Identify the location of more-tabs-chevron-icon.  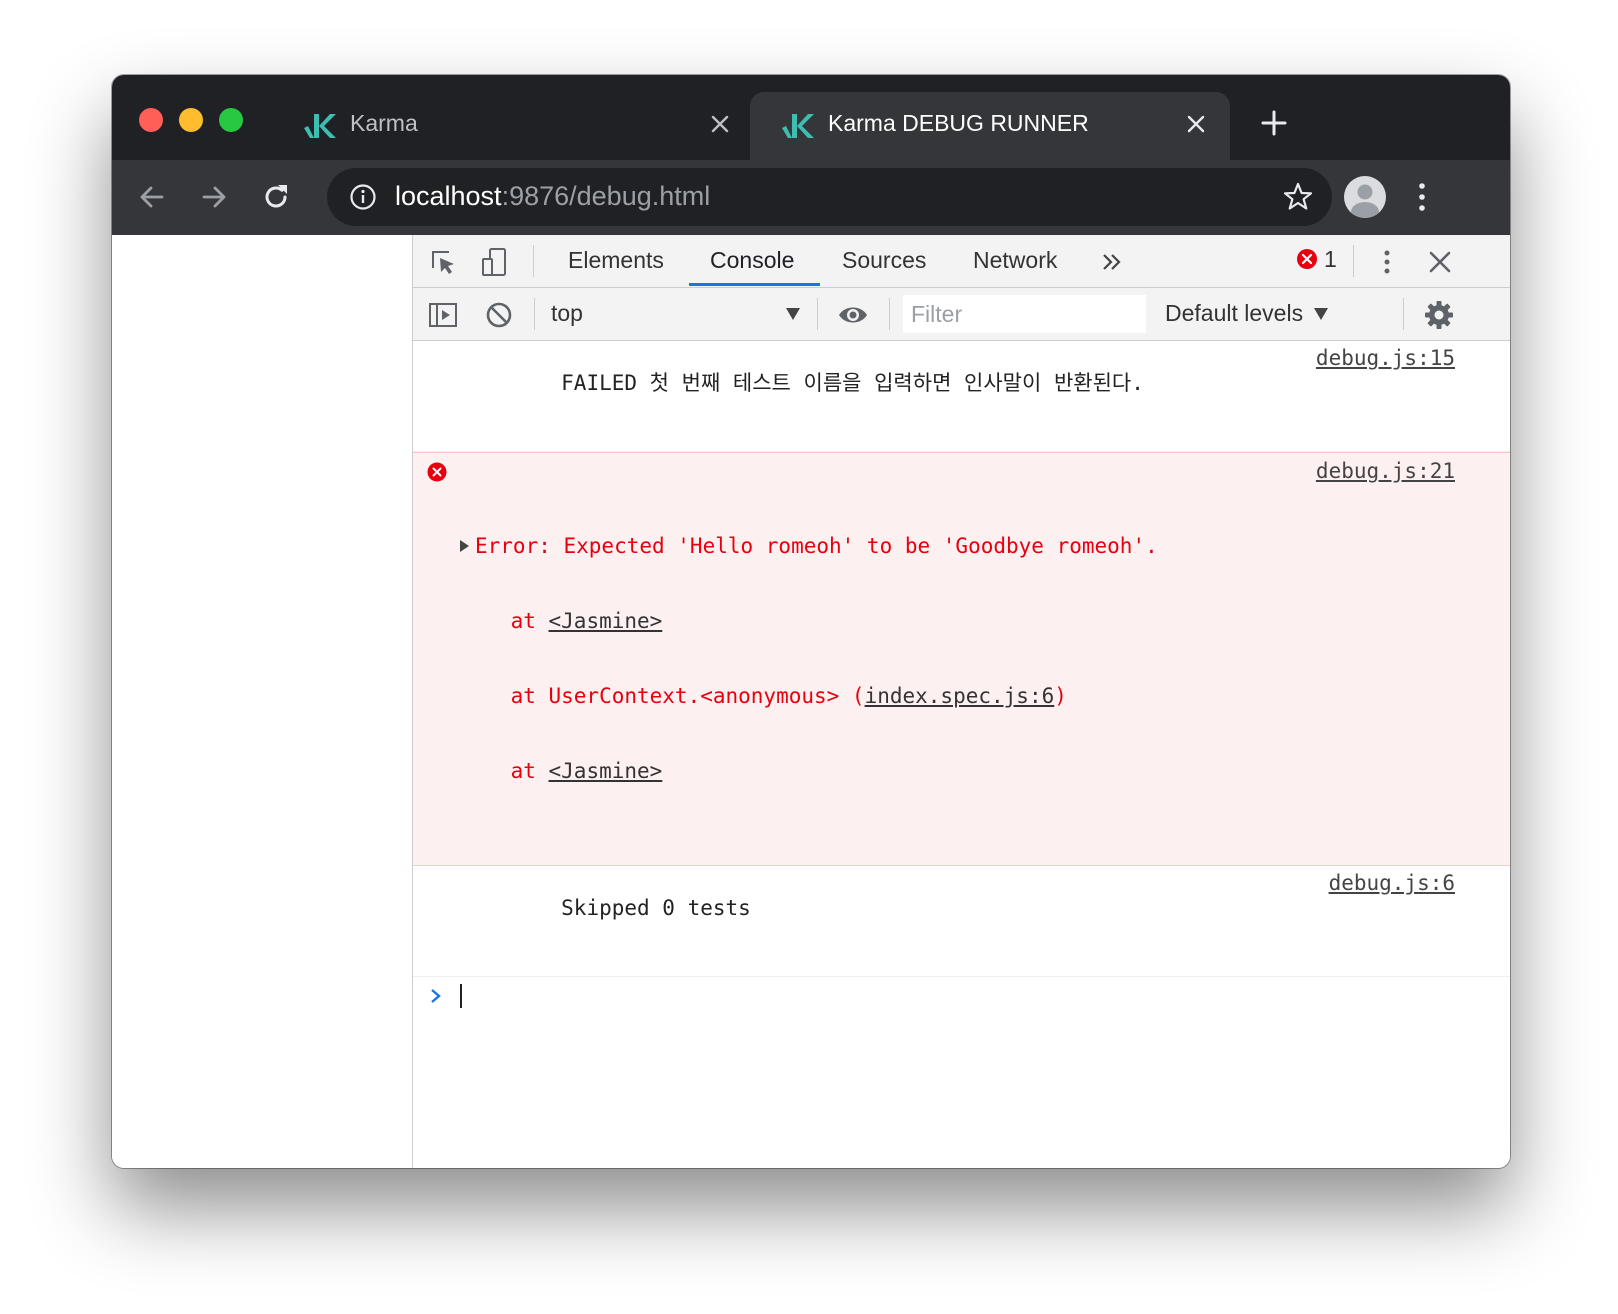
(1112, 262).